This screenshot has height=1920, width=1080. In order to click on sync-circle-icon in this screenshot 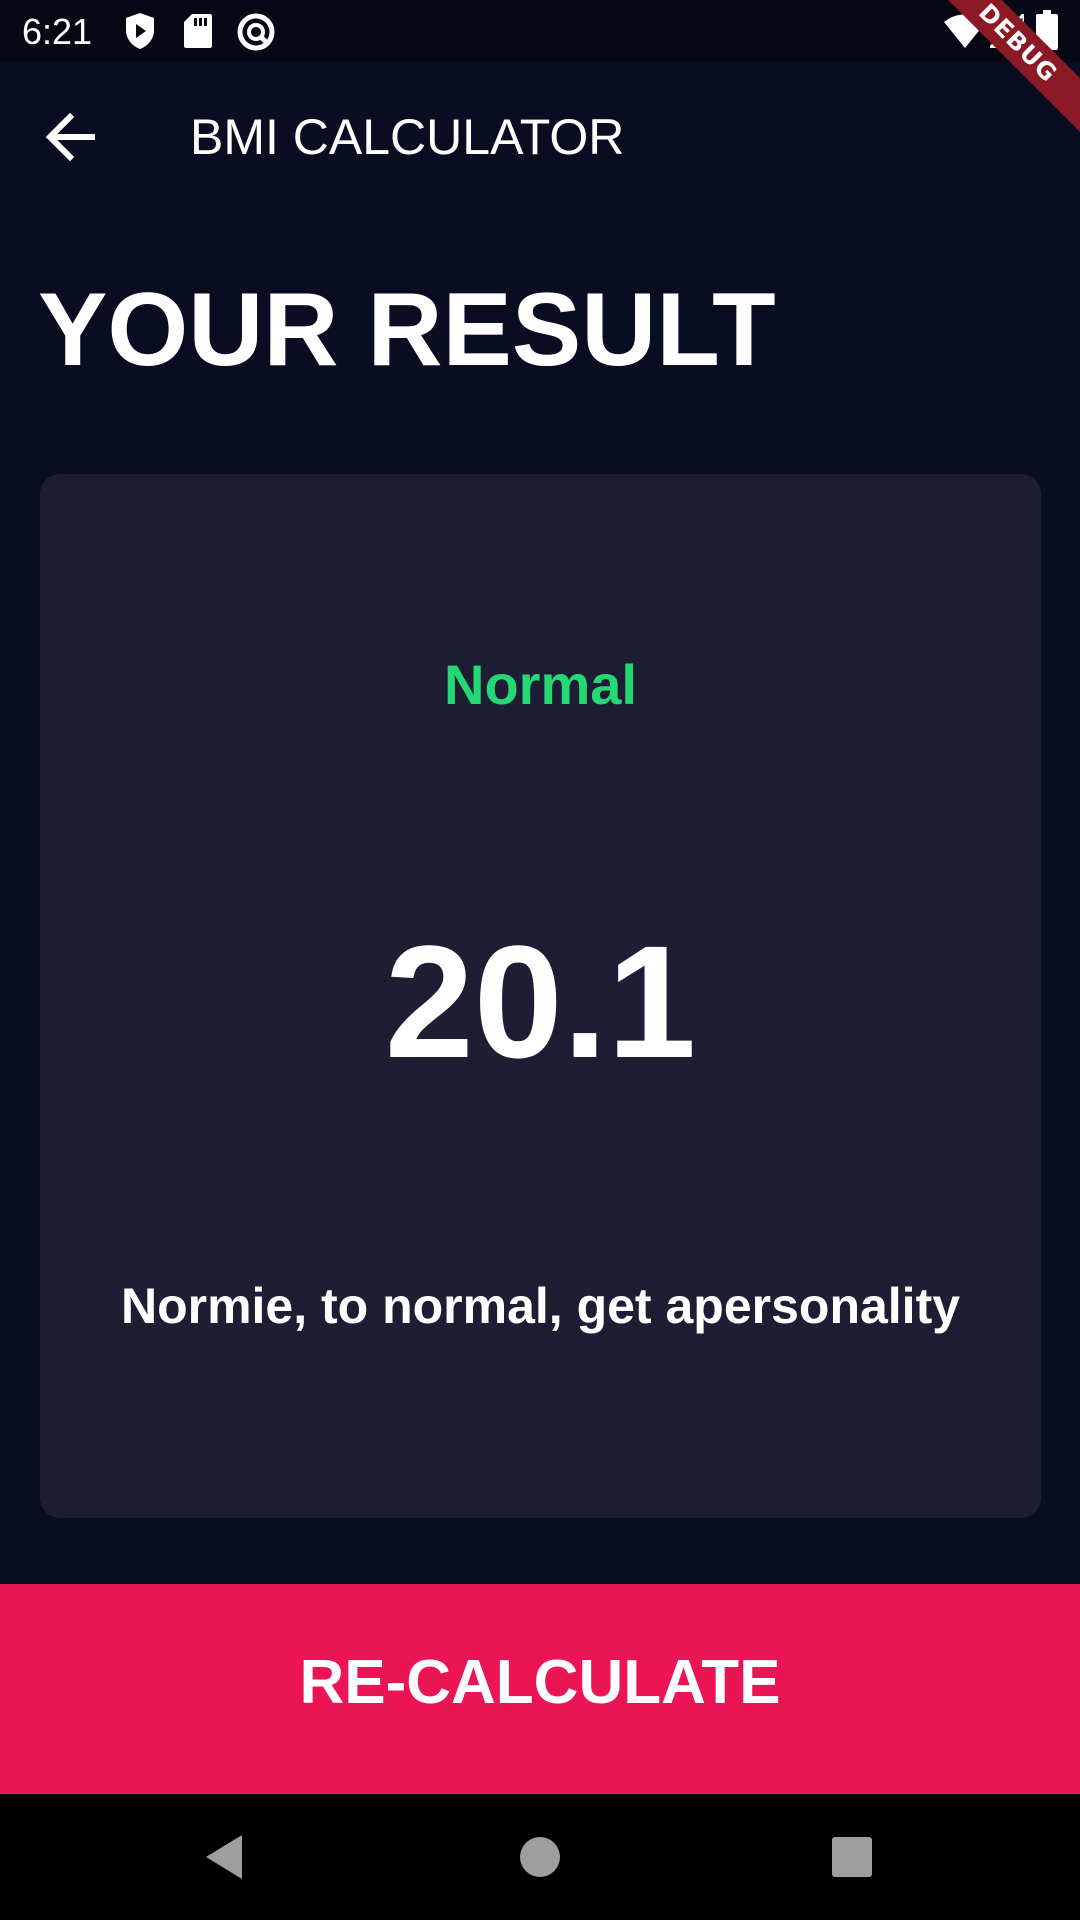, I will do `click(256, 32)`.